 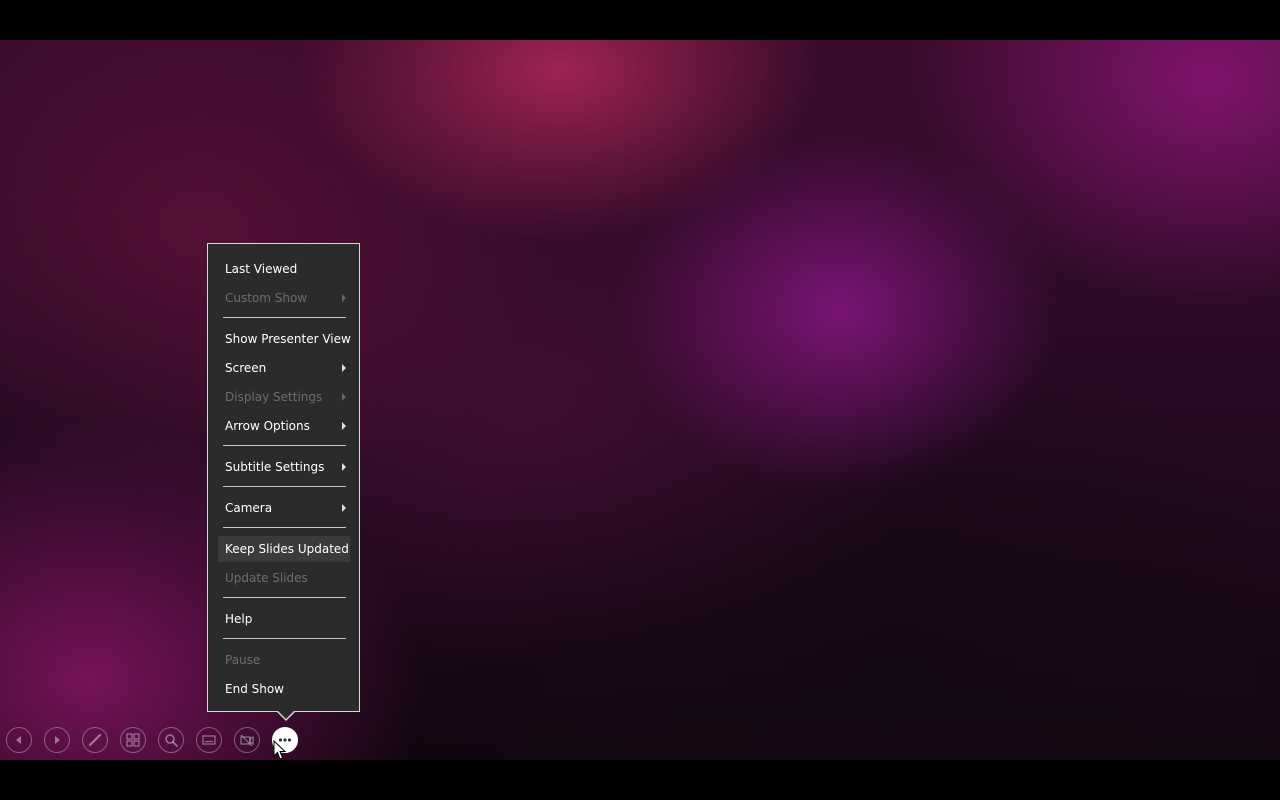 What do you see at coordinates (287, 549) in the screenshot?
I see `menu-item-label: Keep Slides Updated` at bounding box center [287, 549].